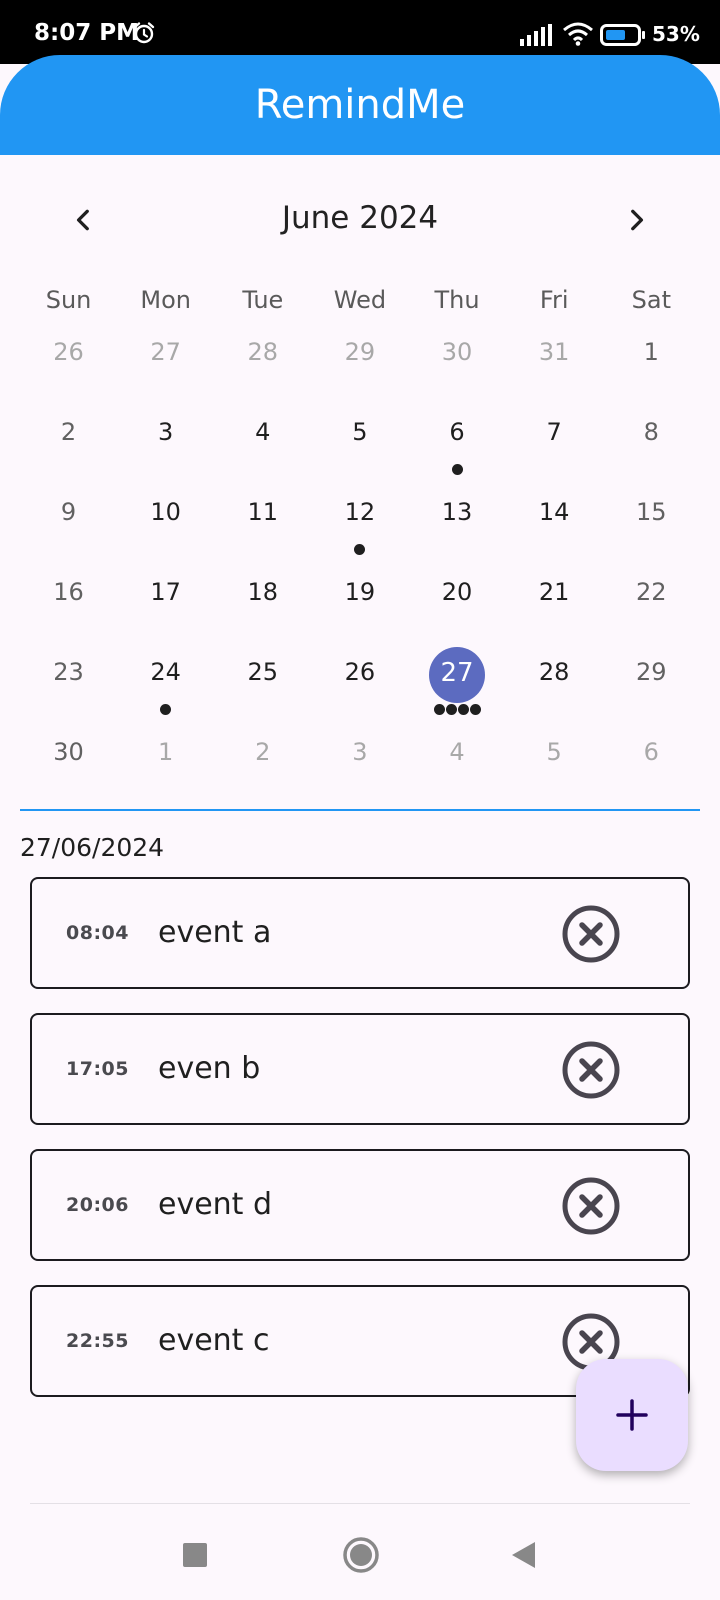  Describe the element at coordinates (554, 592) in the screenshot. I see `day-number: 21` at that location.